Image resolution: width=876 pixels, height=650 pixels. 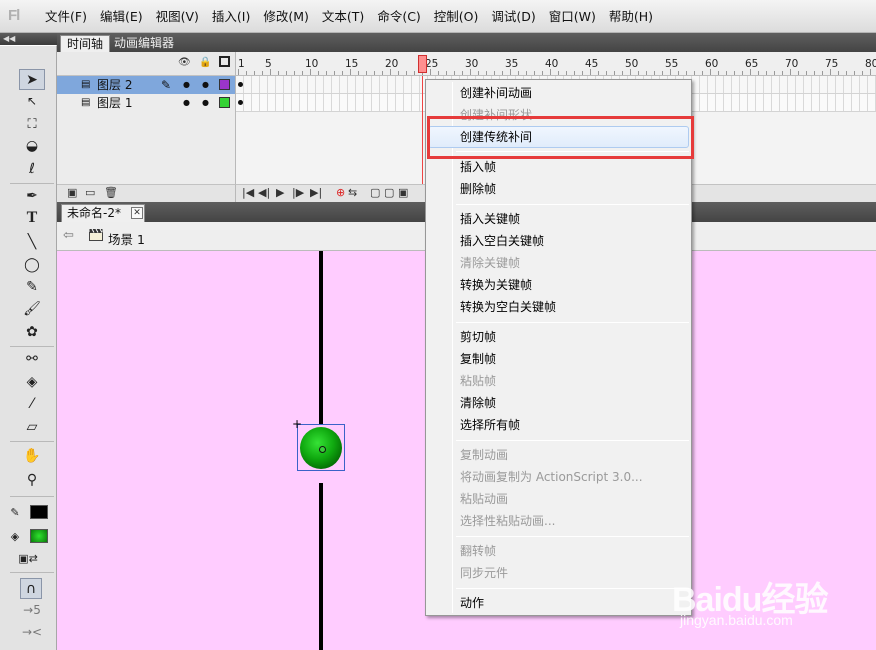 What do you see at coordinates (558, 359) in the screenshot?
I see `menu-copy-frames: 复制帧` at bounding box center [558, 359].